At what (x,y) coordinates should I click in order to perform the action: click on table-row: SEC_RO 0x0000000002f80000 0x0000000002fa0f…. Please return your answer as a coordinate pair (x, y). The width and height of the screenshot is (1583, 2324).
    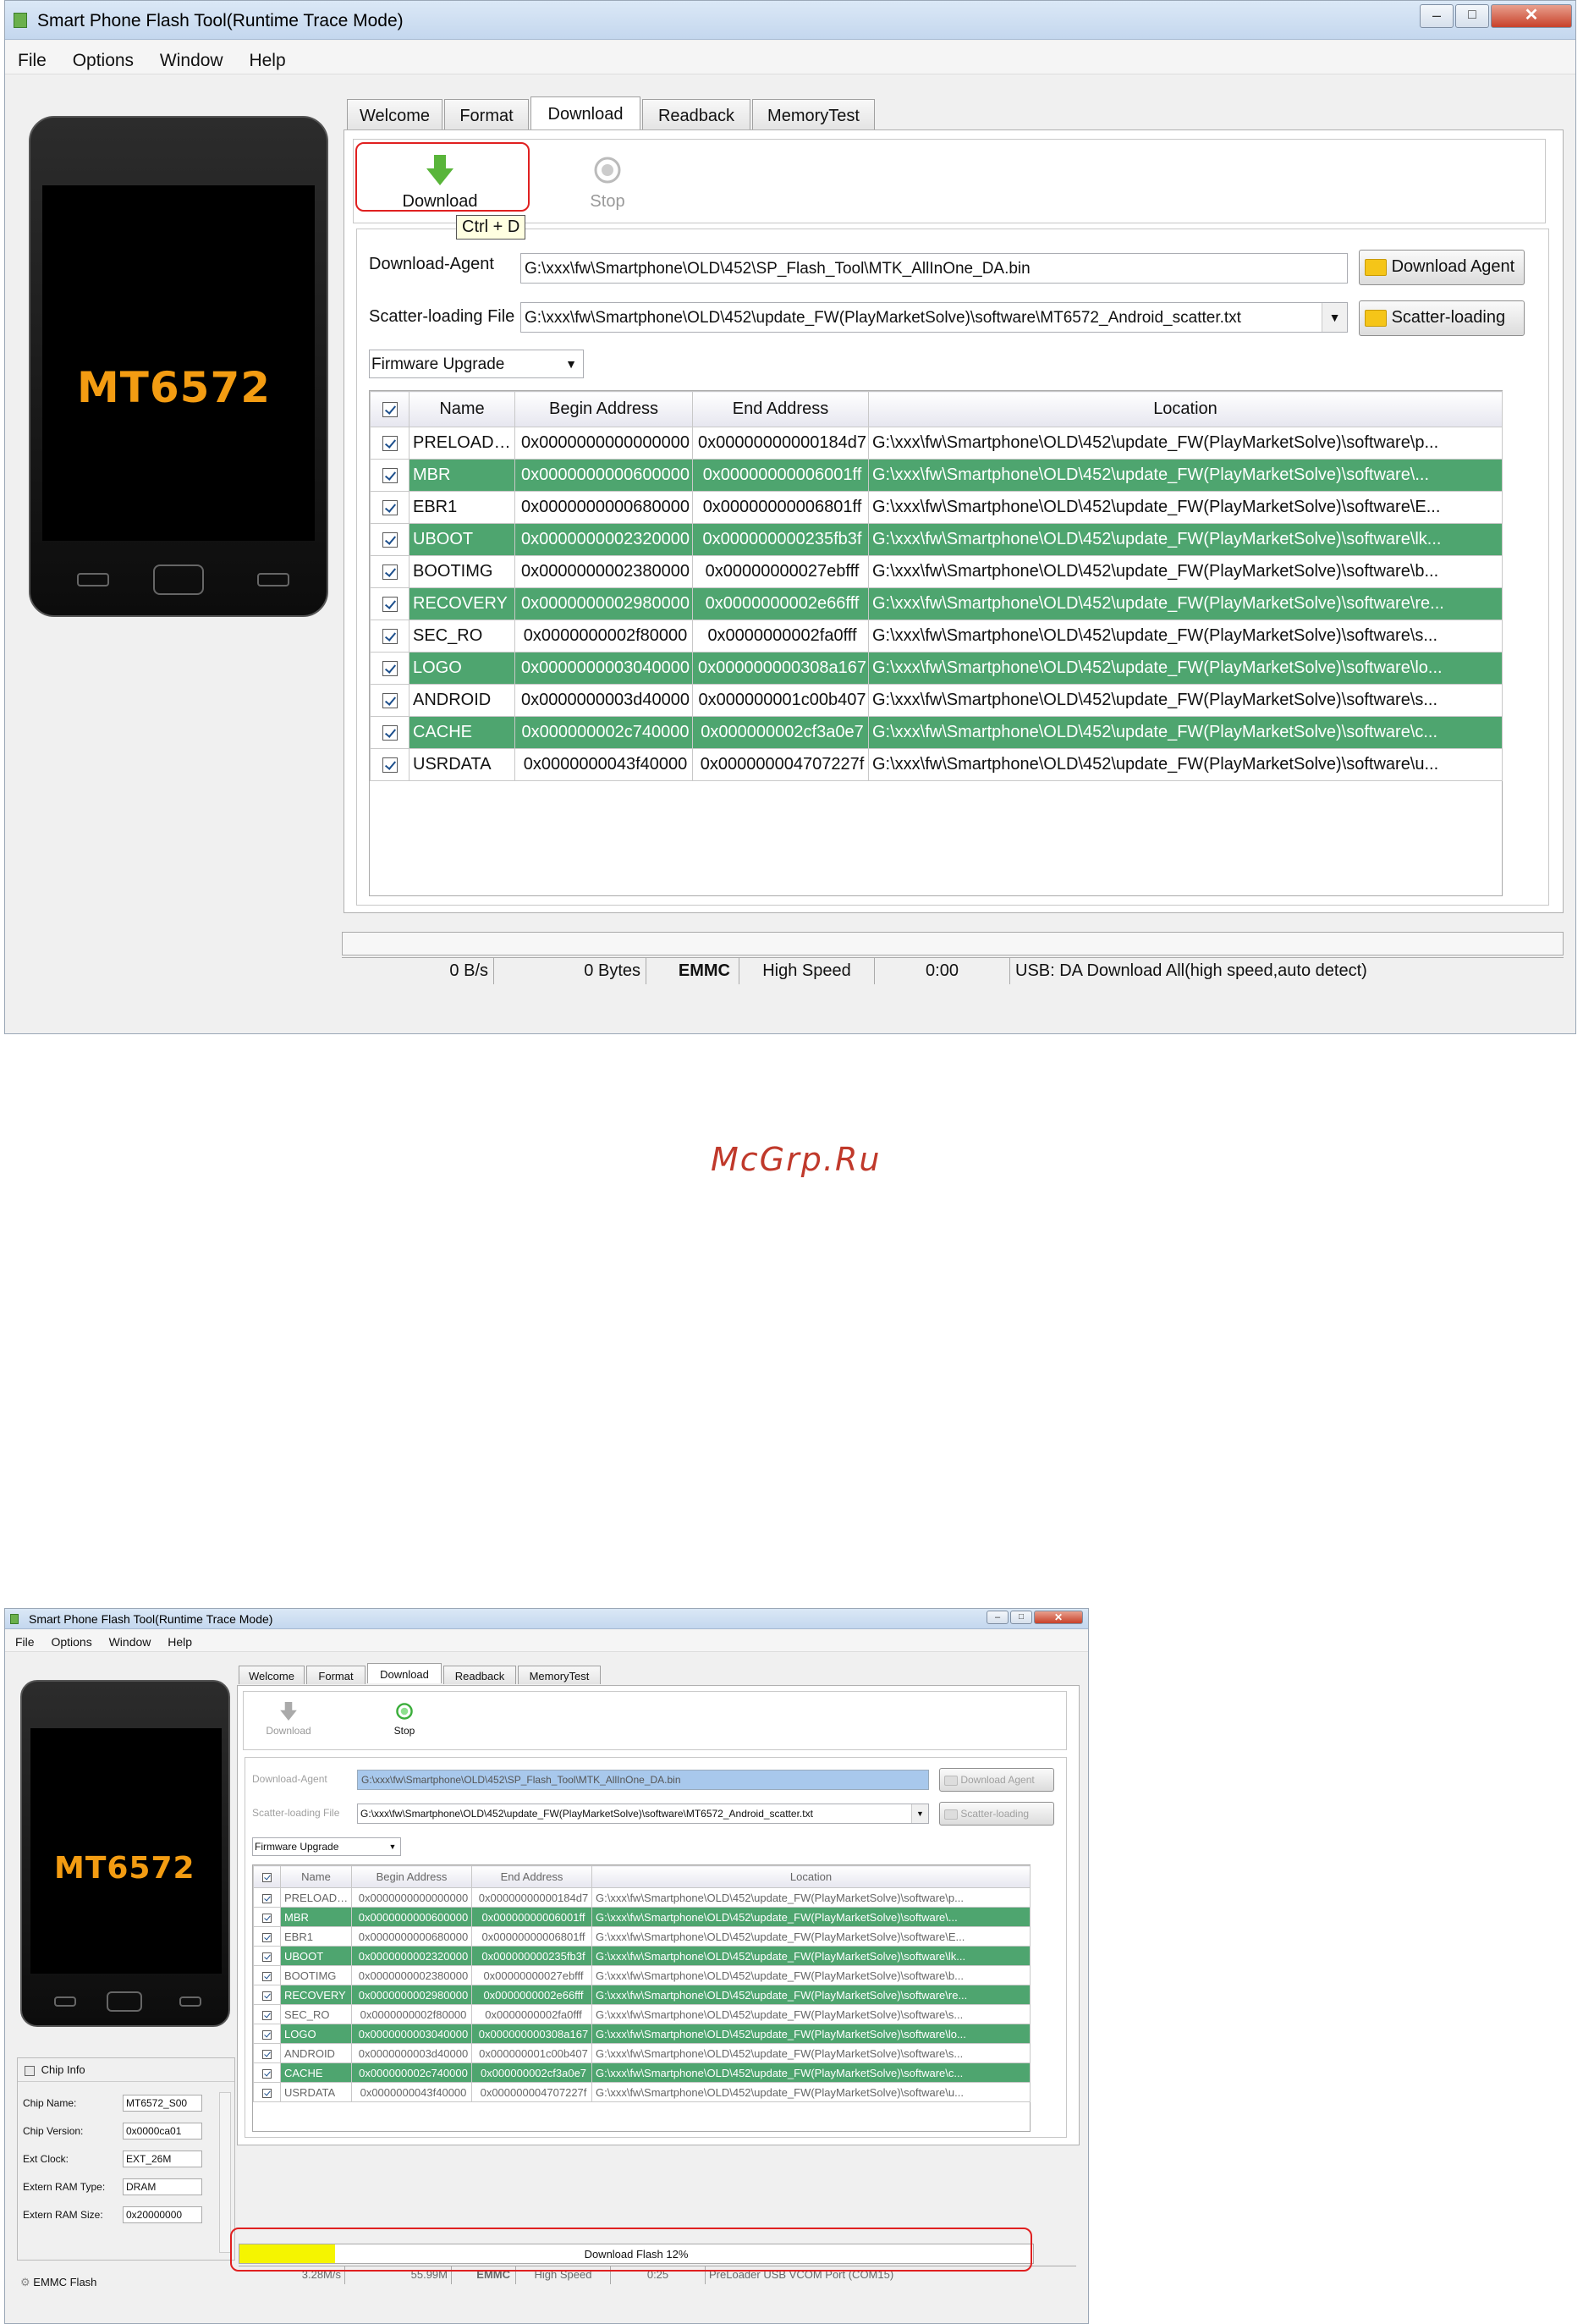
    Looking at the image, I should click on (936, 636).